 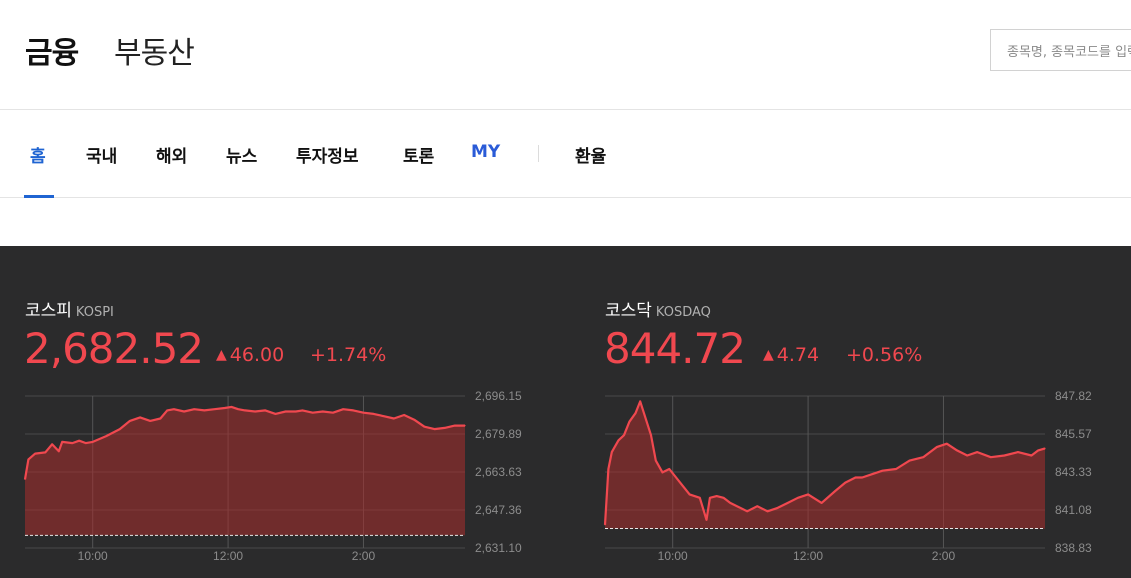 What do you see at coordinates (228, 556) in the screenshot?
I see `x-tick-label: 12:00` at bounding box center [228, 556].